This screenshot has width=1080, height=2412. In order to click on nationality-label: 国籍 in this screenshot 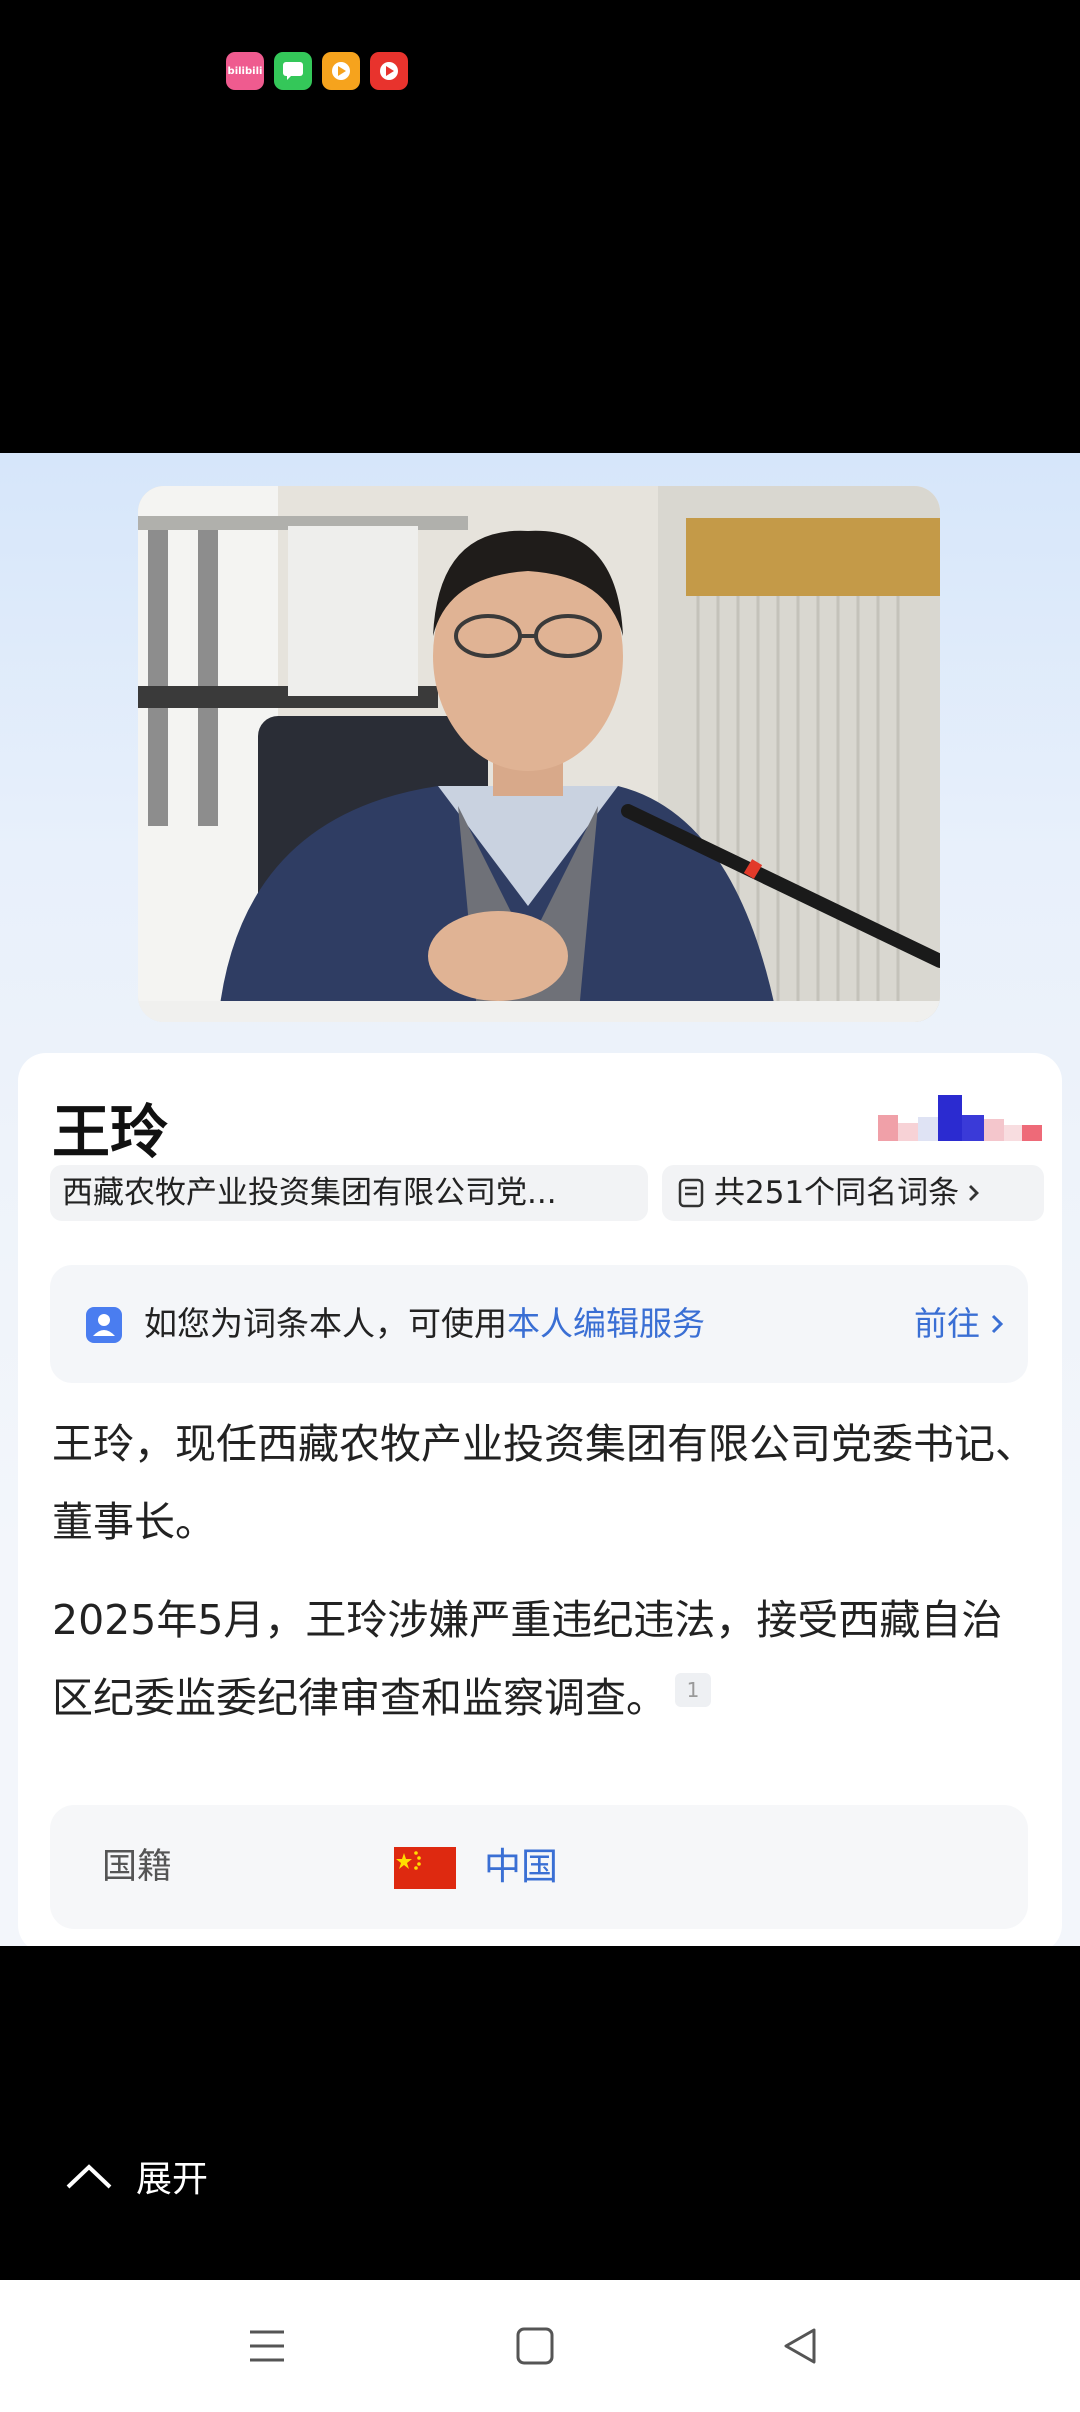, I will do `click(137, 1867)`.